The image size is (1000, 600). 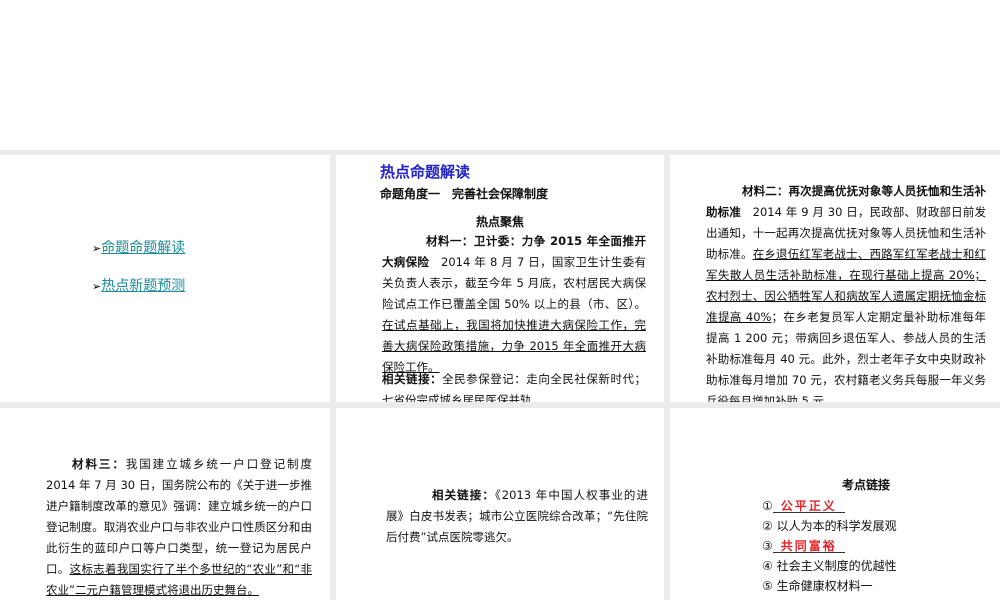 I want to click on item-text: 生命健康权材料一, so click(x=824, y=586).